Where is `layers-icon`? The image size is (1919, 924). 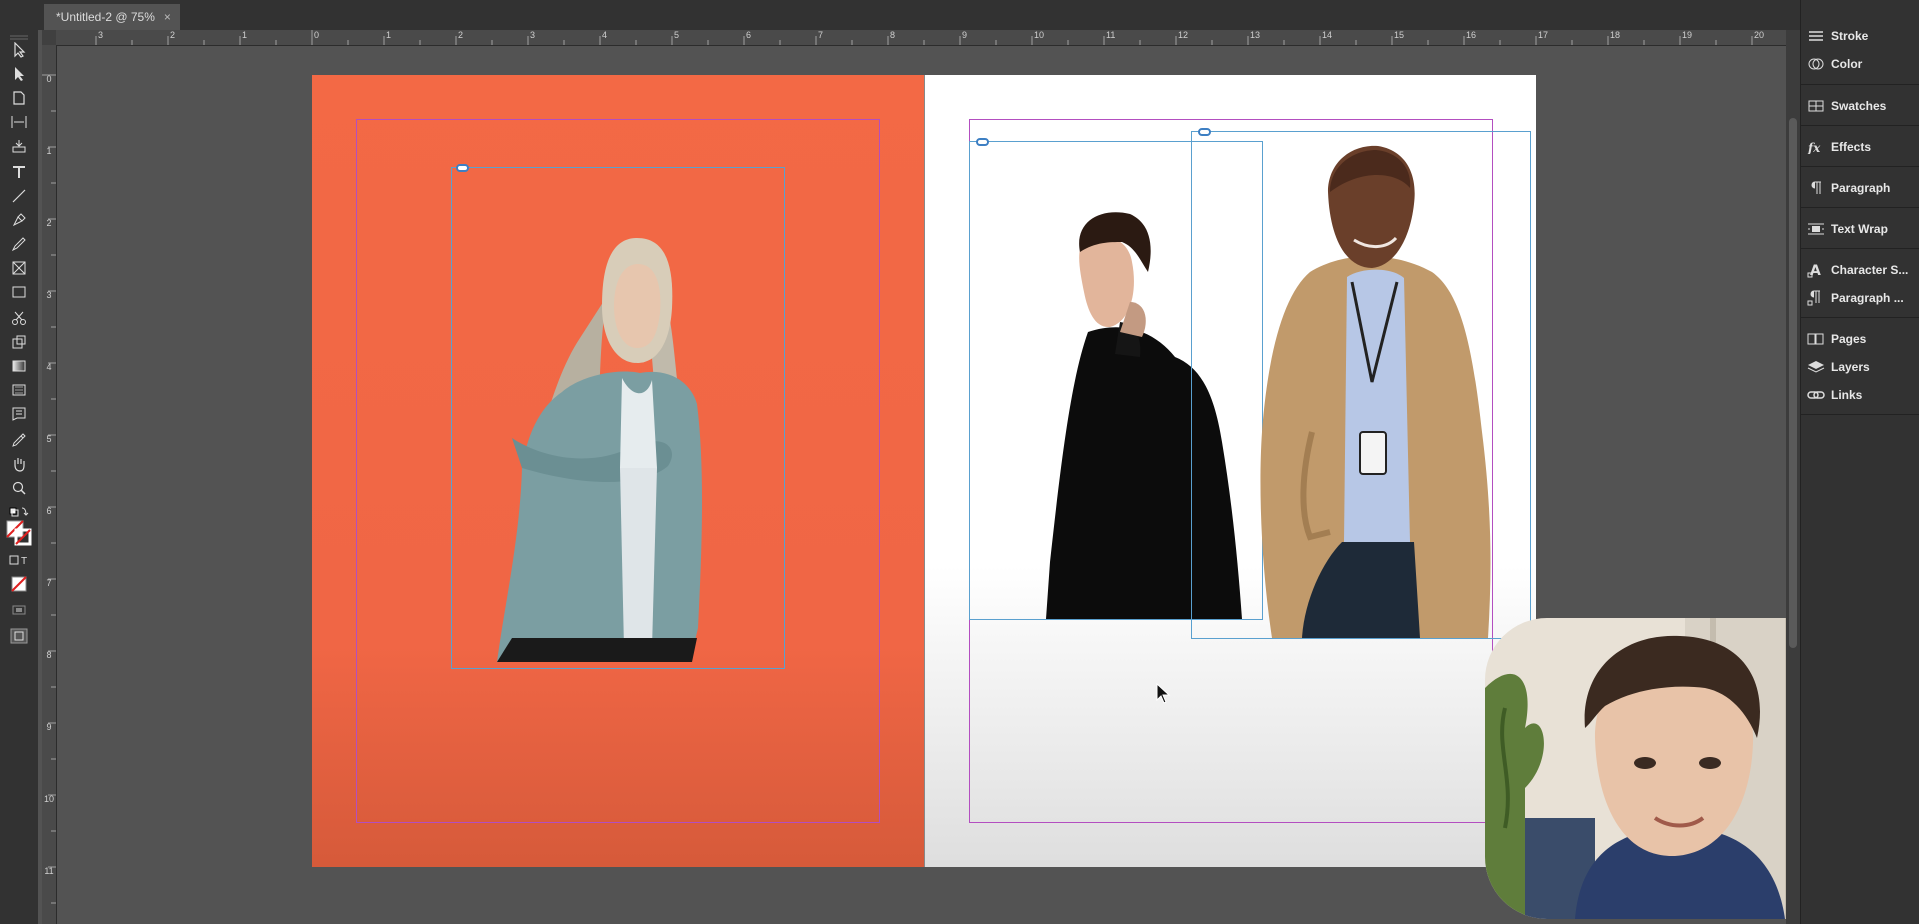
layers-icon is located at coordinates (1816, 367).